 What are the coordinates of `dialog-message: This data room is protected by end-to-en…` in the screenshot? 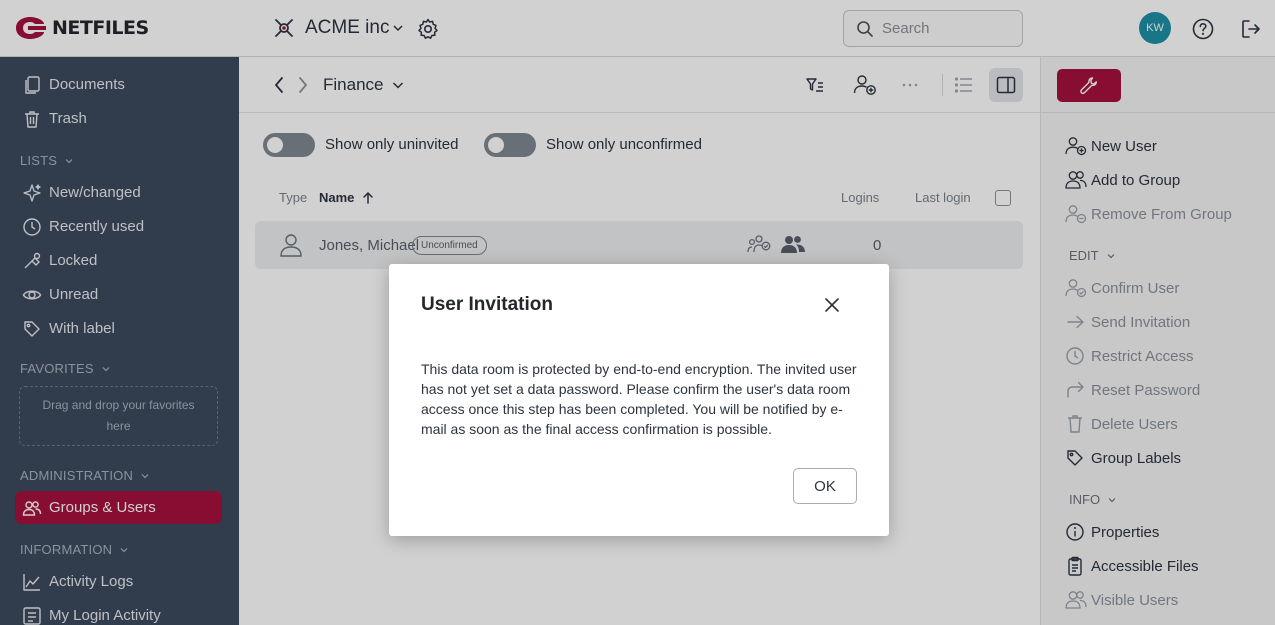 It's located at (639, 399).